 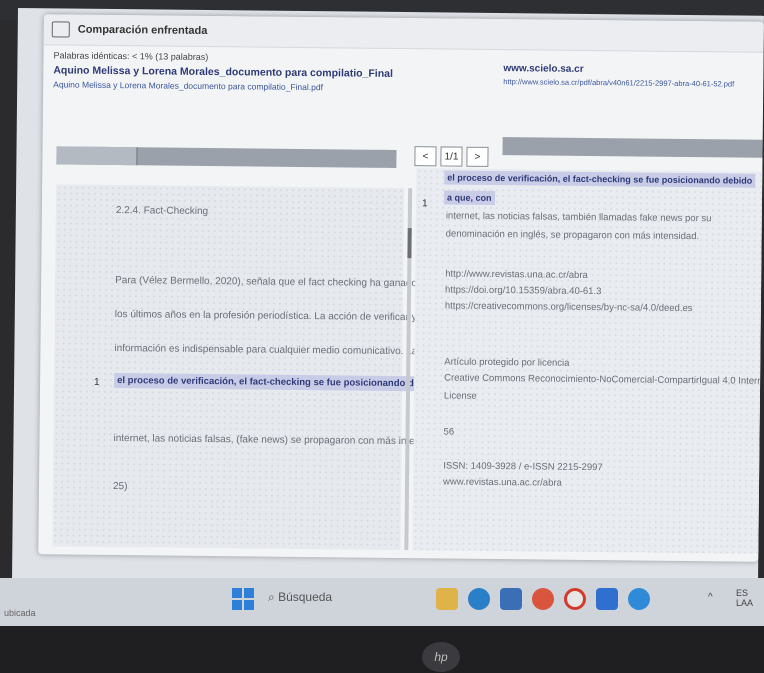 I want to click on chrome-icon, so click(x=575, y=599).